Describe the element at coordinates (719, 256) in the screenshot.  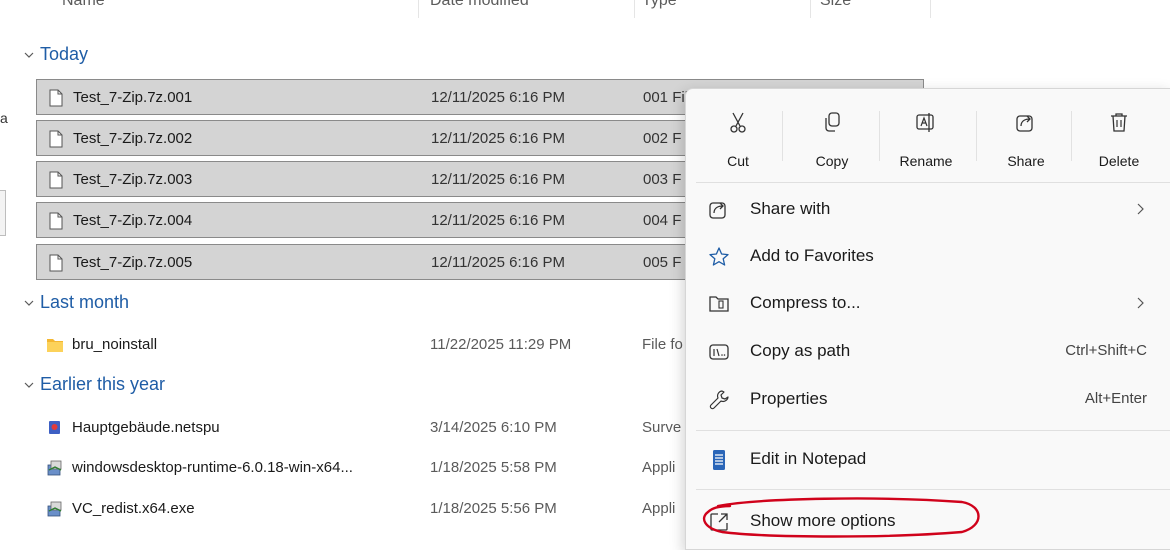
I see `star-icon` at that location.